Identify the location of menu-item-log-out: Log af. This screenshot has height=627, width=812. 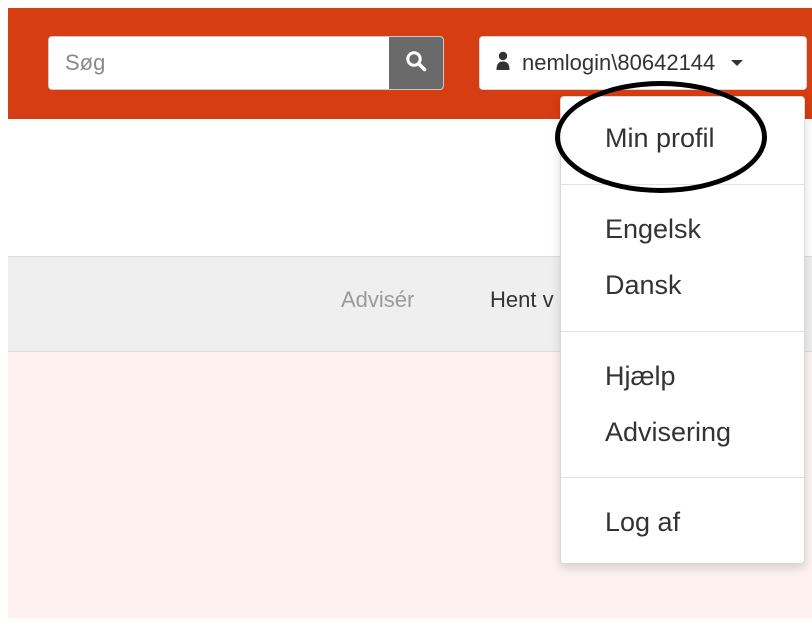
(642, 522).